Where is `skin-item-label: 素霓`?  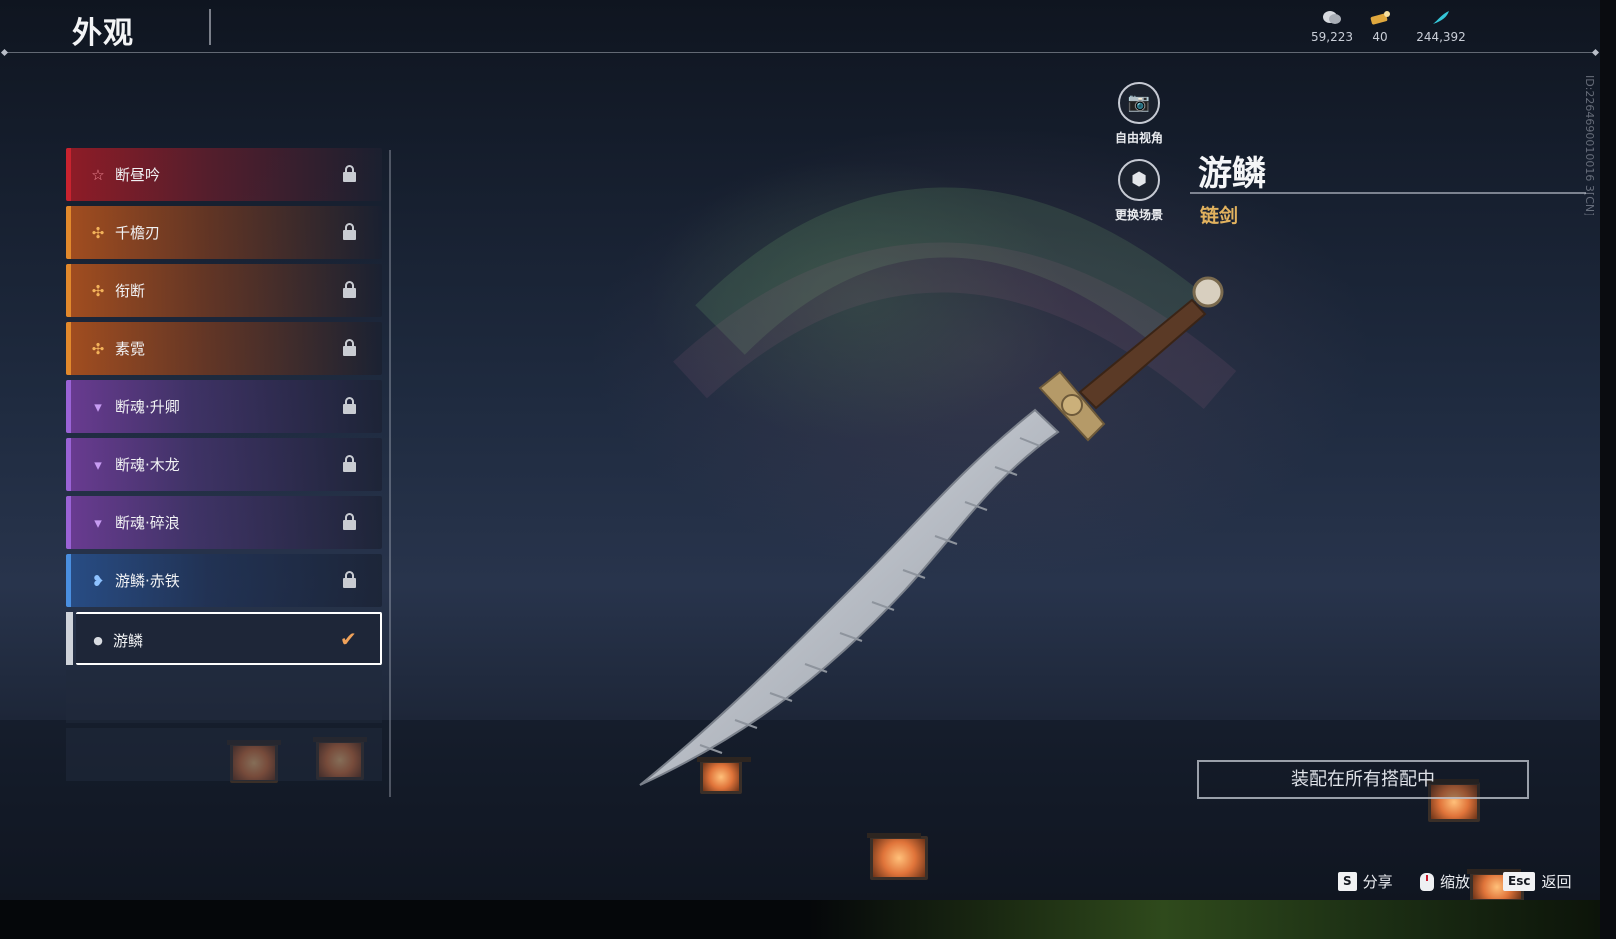
skin-item-label: 素霓 is located at coordinates (130, 349).